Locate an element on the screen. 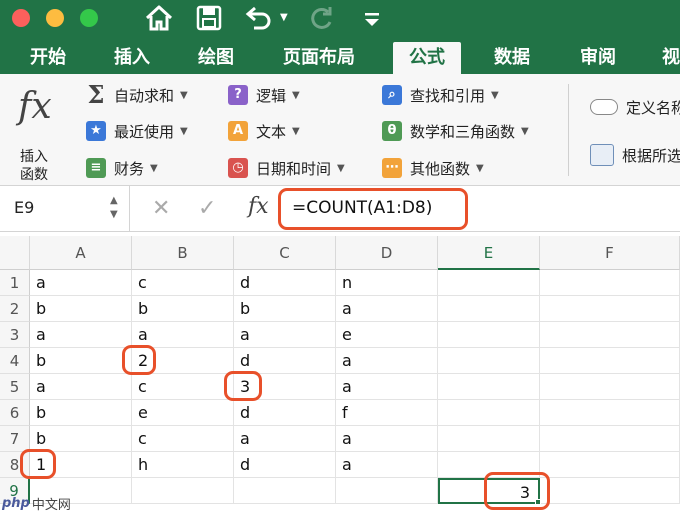 Image resolution: width=680 pixels, height=514 pixels. cell-b9 is located at coordinates (183, 491).